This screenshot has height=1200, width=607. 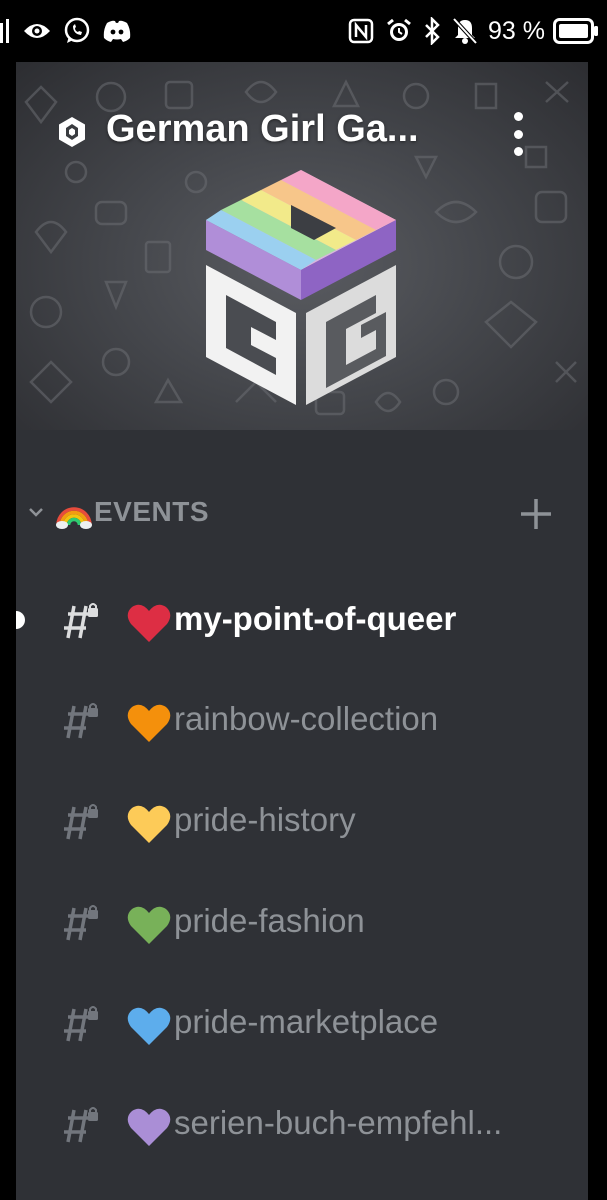 What do you see at coordinates (432, 31) in the screenshot?
I see `bluetooth-icon` at bounding box center [432, 31].